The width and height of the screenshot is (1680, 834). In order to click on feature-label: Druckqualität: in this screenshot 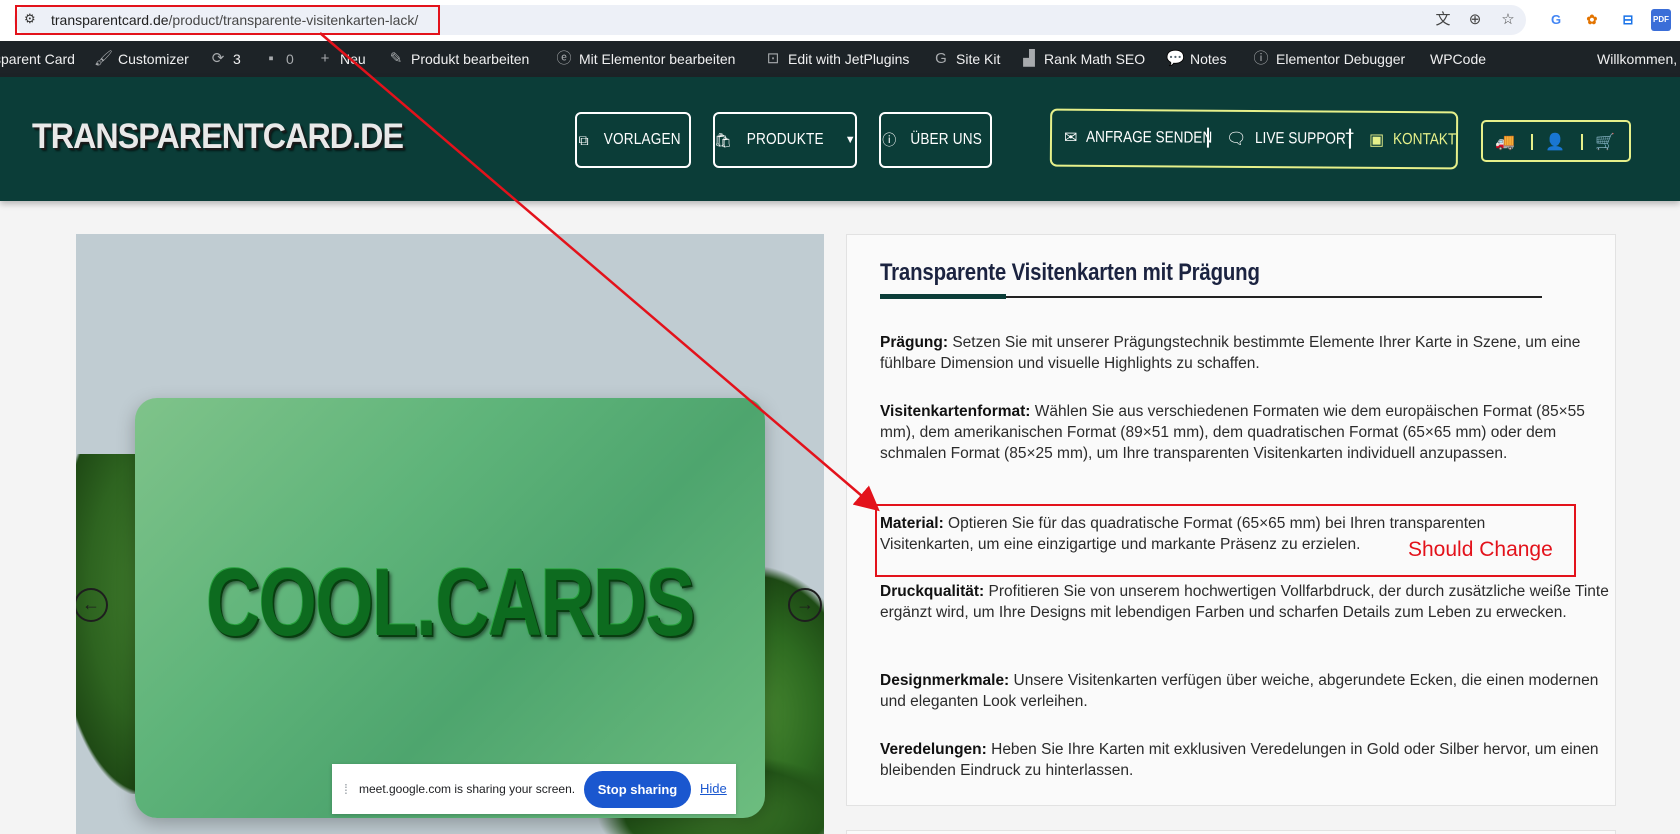, I will do `click(932, 591)`.